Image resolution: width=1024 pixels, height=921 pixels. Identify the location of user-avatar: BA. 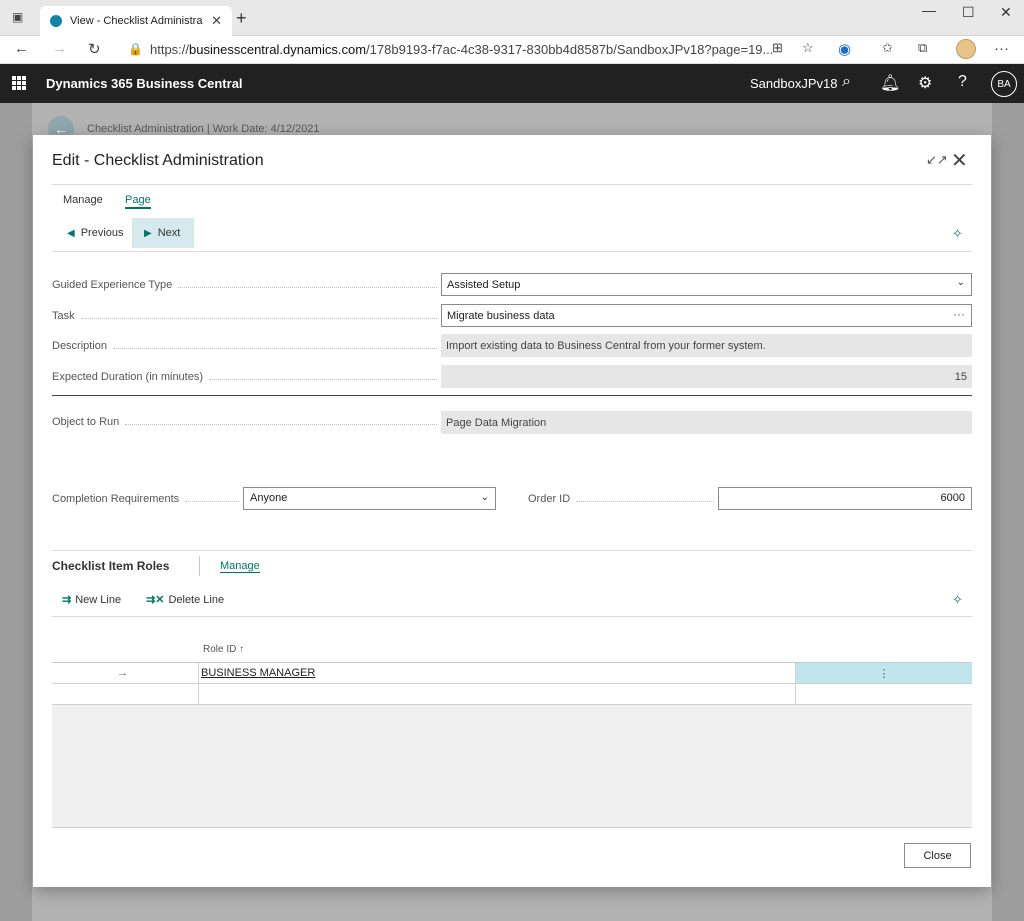
(1004, 84).